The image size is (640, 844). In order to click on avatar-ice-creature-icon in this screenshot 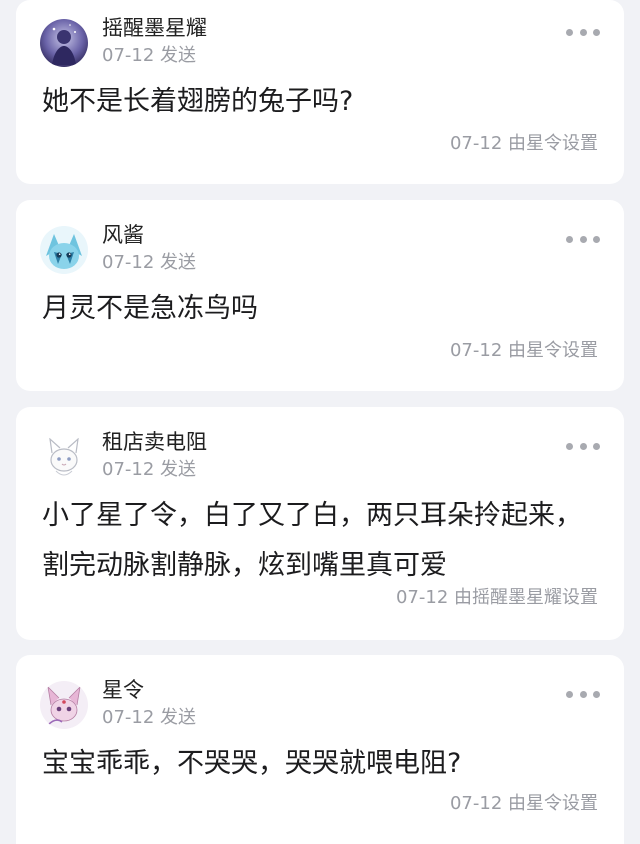, I will do `click(64, 250)`.